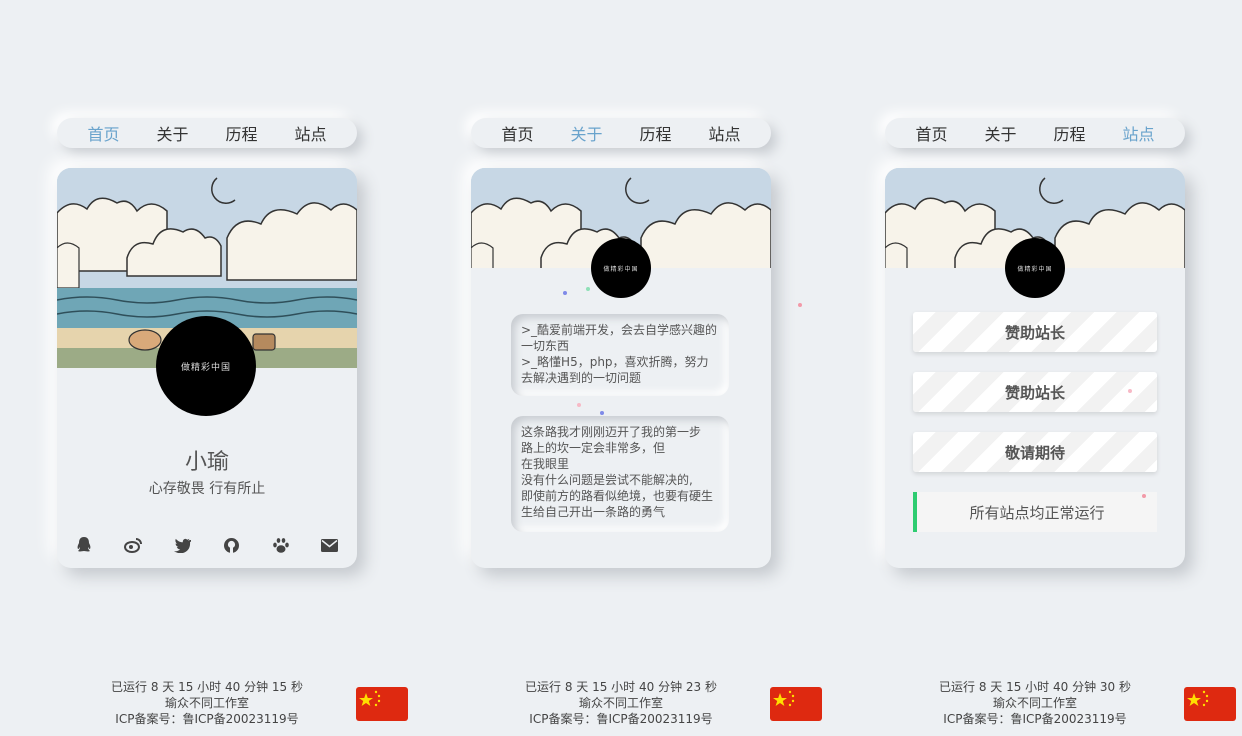 This screenshot has width=1242, height=736. What do you see at coordinates (207, 545) in the screenshot?
I see `social-links` at bounding box center [207, 545].